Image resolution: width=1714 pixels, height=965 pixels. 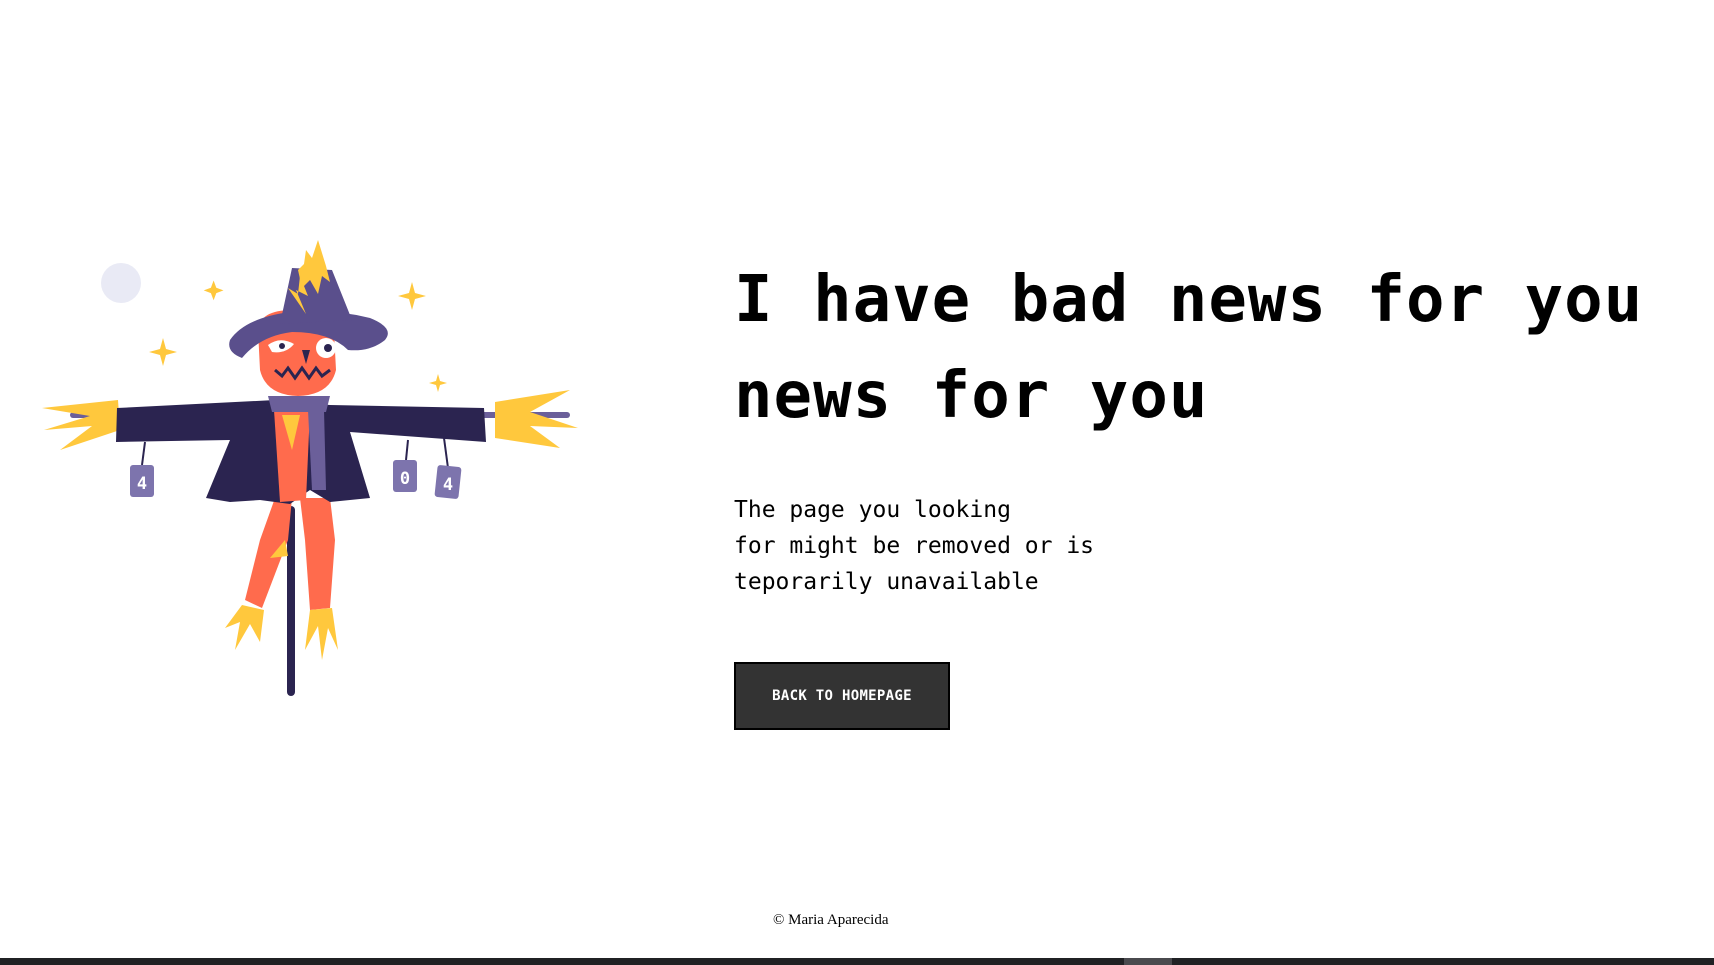 What do you see at coordinates (1148, 961) in the screenshot?
I see `scrollbar-thumb` at bounding box center [1148, 961].